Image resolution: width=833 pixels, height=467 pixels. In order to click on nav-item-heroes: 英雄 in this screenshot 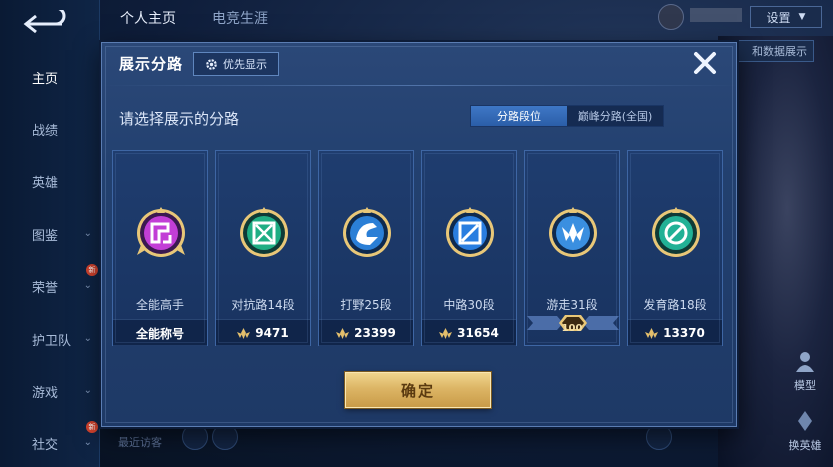, I will do `click(50, 181)`.